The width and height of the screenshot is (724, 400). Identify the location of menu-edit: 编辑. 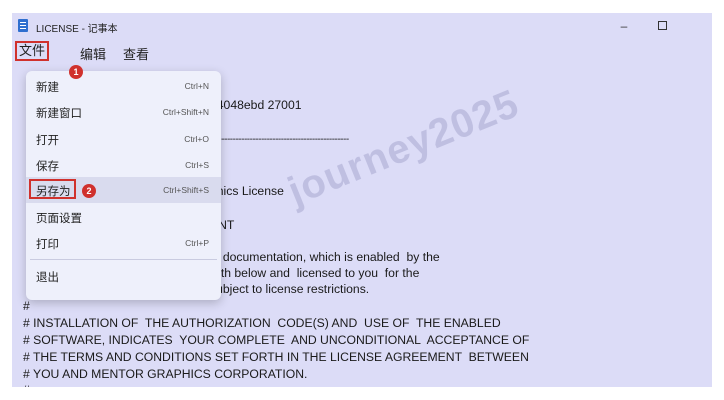
(93, 53).